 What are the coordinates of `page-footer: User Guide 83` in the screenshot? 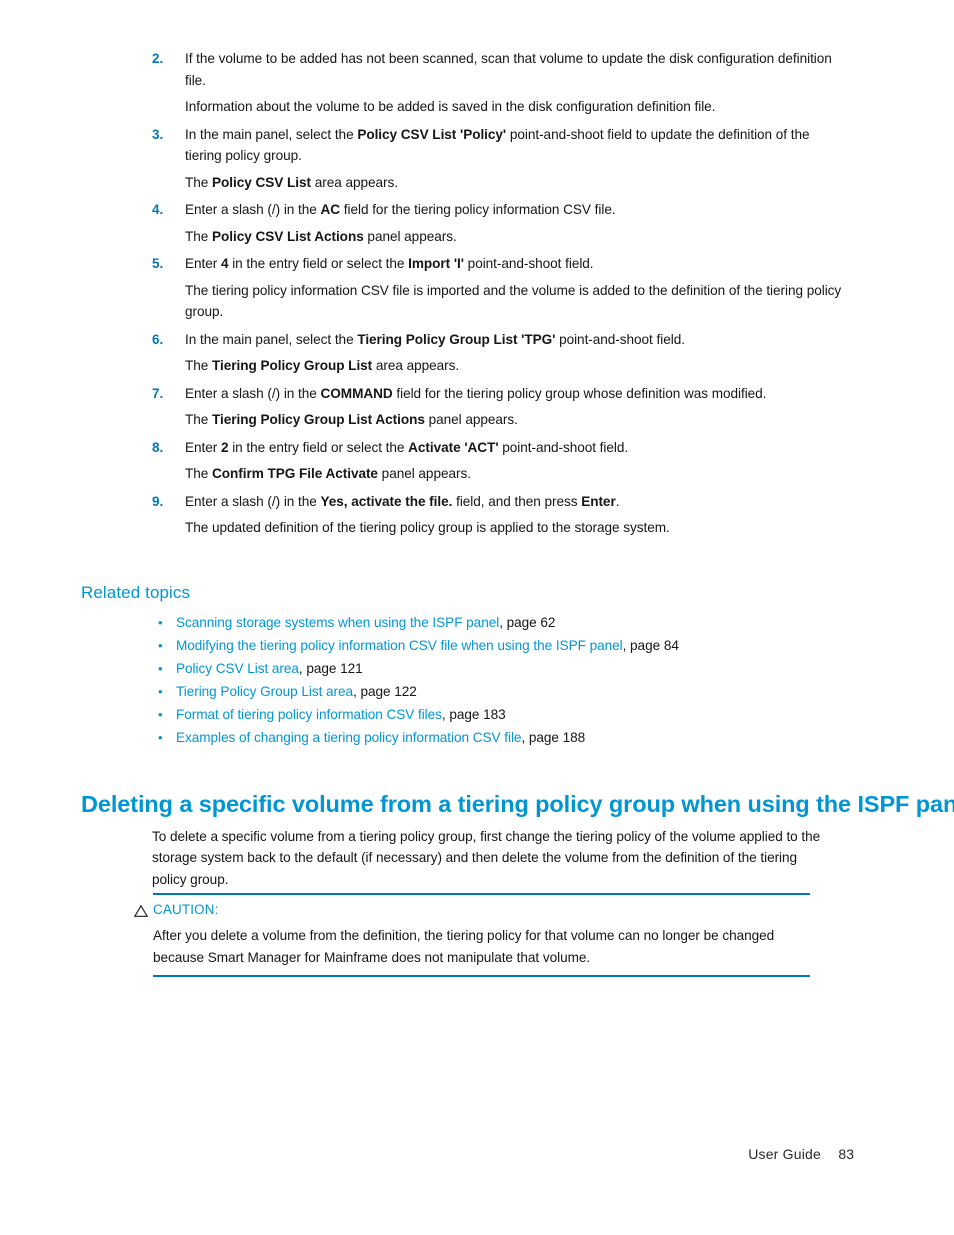 It's located at (477, 1154).